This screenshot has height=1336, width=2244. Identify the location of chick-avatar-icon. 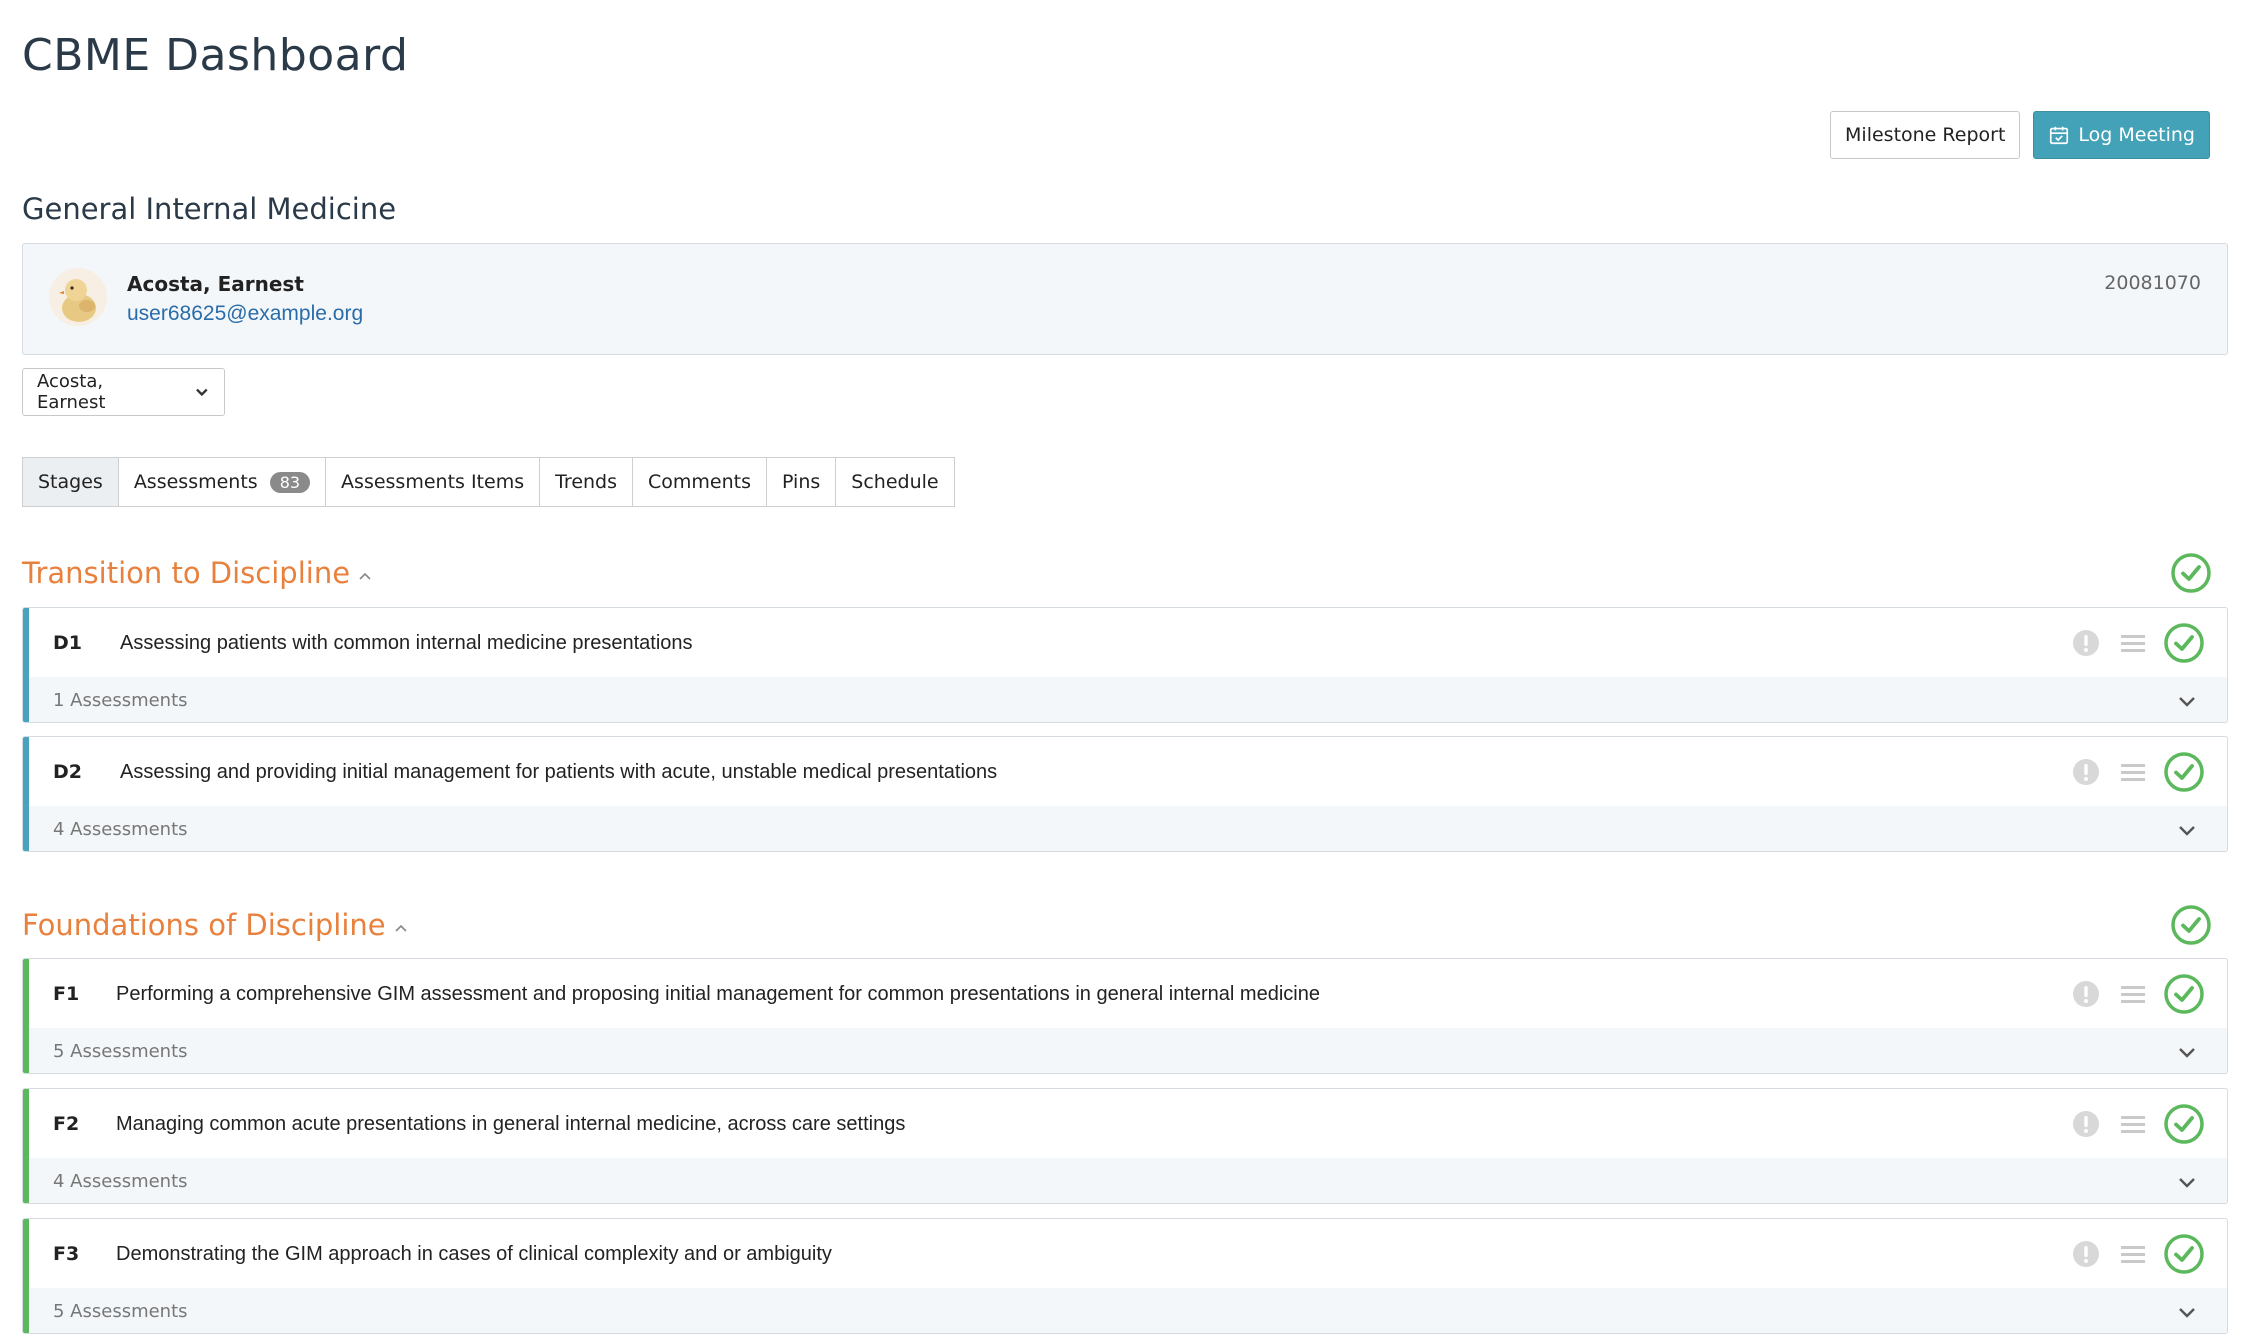
(78, 297).